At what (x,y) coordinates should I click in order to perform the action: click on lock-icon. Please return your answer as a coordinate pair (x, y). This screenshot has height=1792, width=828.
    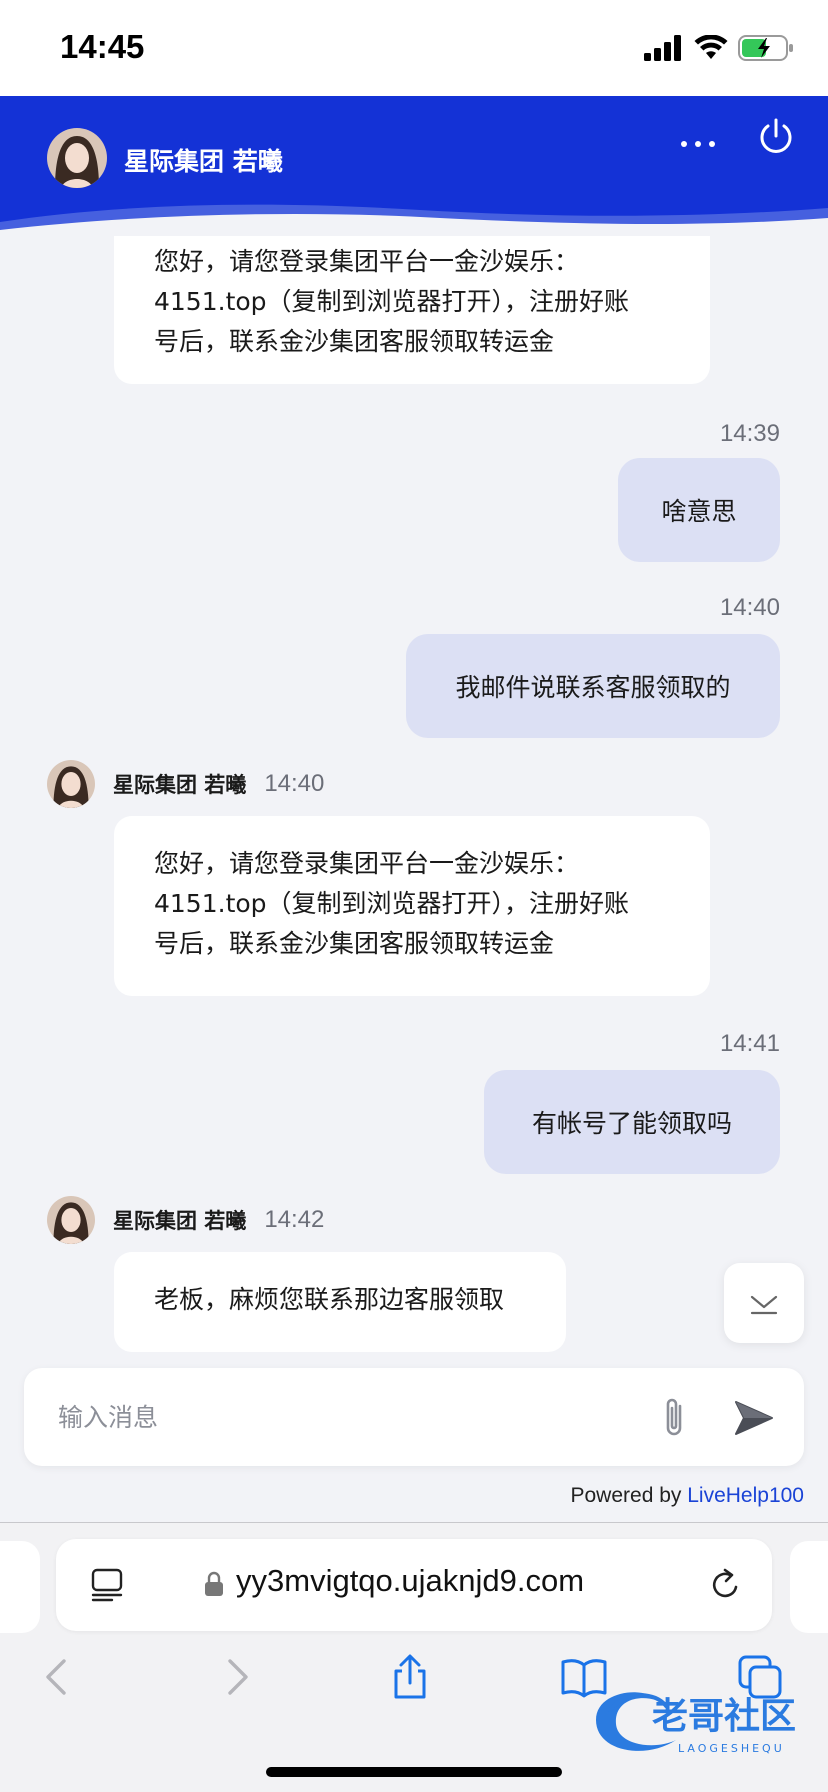
    Looking at the image, I should click on (214, 1583).